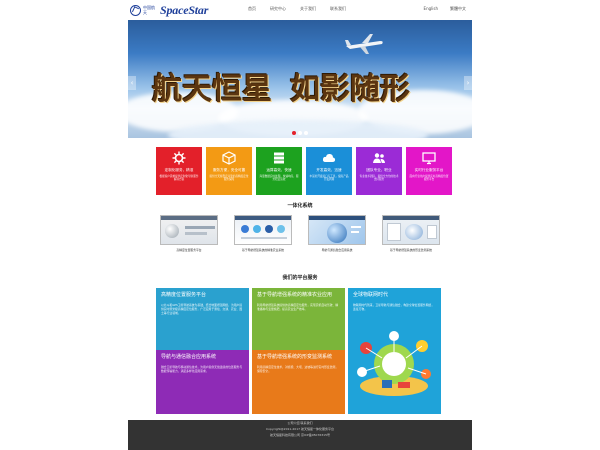 The height and width of the screenshot is (450, 600). I want to click on feature-title: 实时行业服务平台, so click(429, 170).